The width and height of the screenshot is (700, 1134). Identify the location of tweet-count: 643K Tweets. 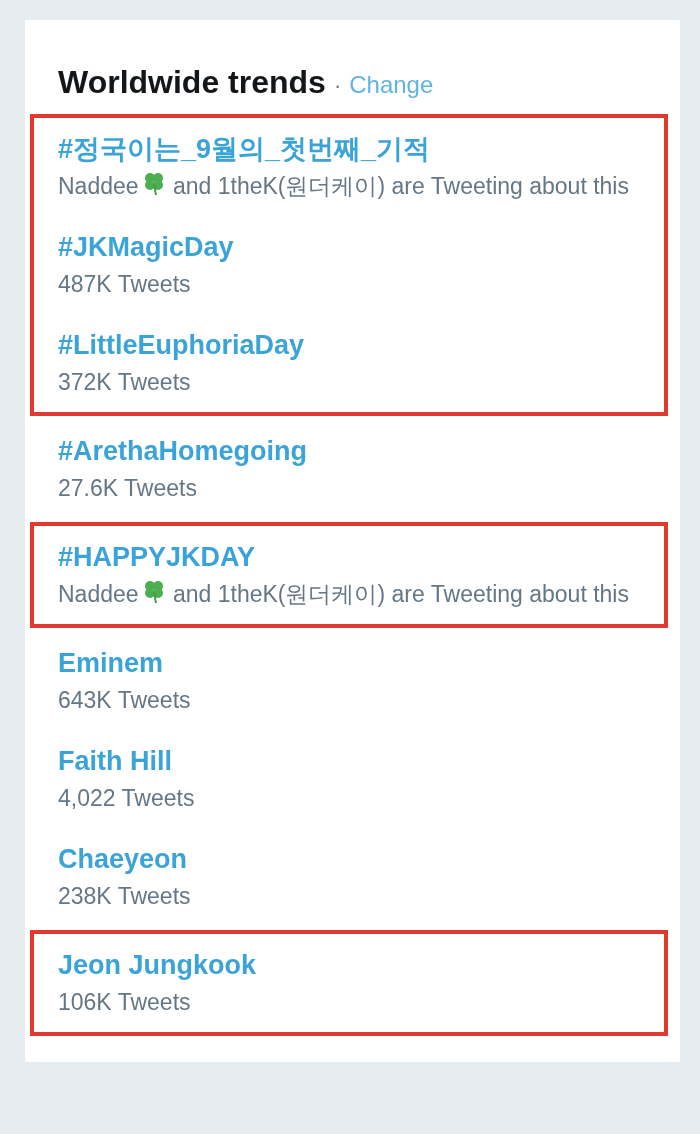
(125, 700).